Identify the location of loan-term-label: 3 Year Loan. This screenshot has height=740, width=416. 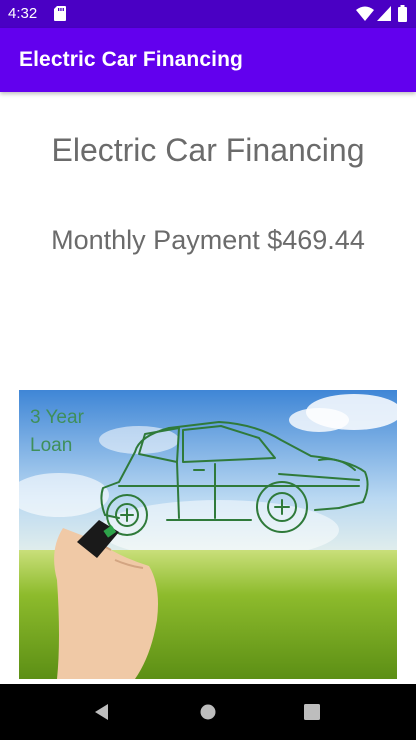
(57, 431).